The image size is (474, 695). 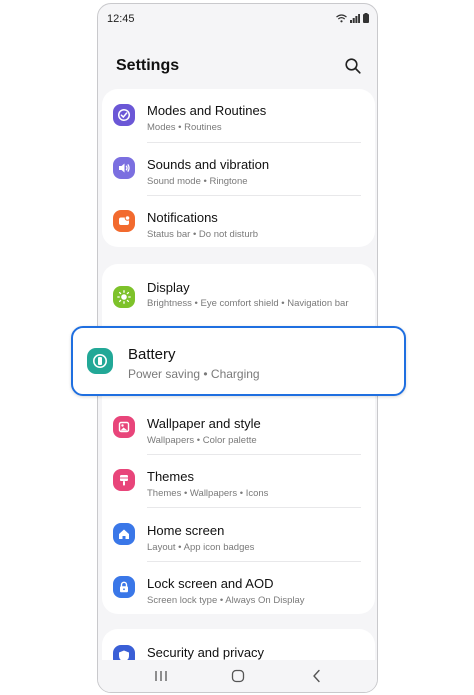 What do you see at coordinates (238, 361) in the screenshot?
I see `settings-item-battery-highlight: Battery Power saving • Charging` at bounding box center [238, 361].